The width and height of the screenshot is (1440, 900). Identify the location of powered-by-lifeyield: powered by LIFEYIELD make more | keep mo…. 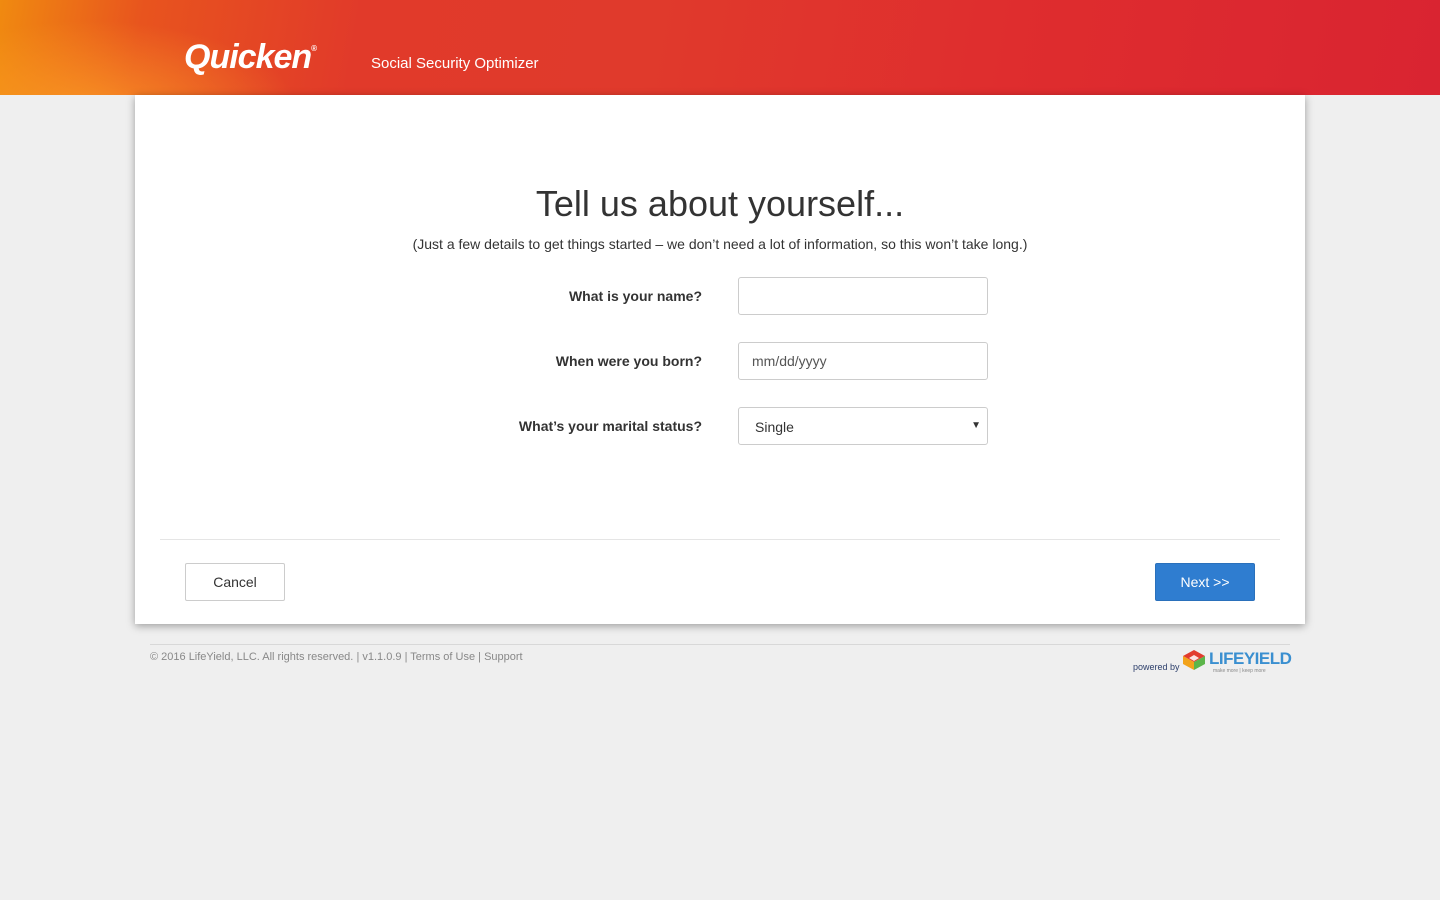
(1213, 662).